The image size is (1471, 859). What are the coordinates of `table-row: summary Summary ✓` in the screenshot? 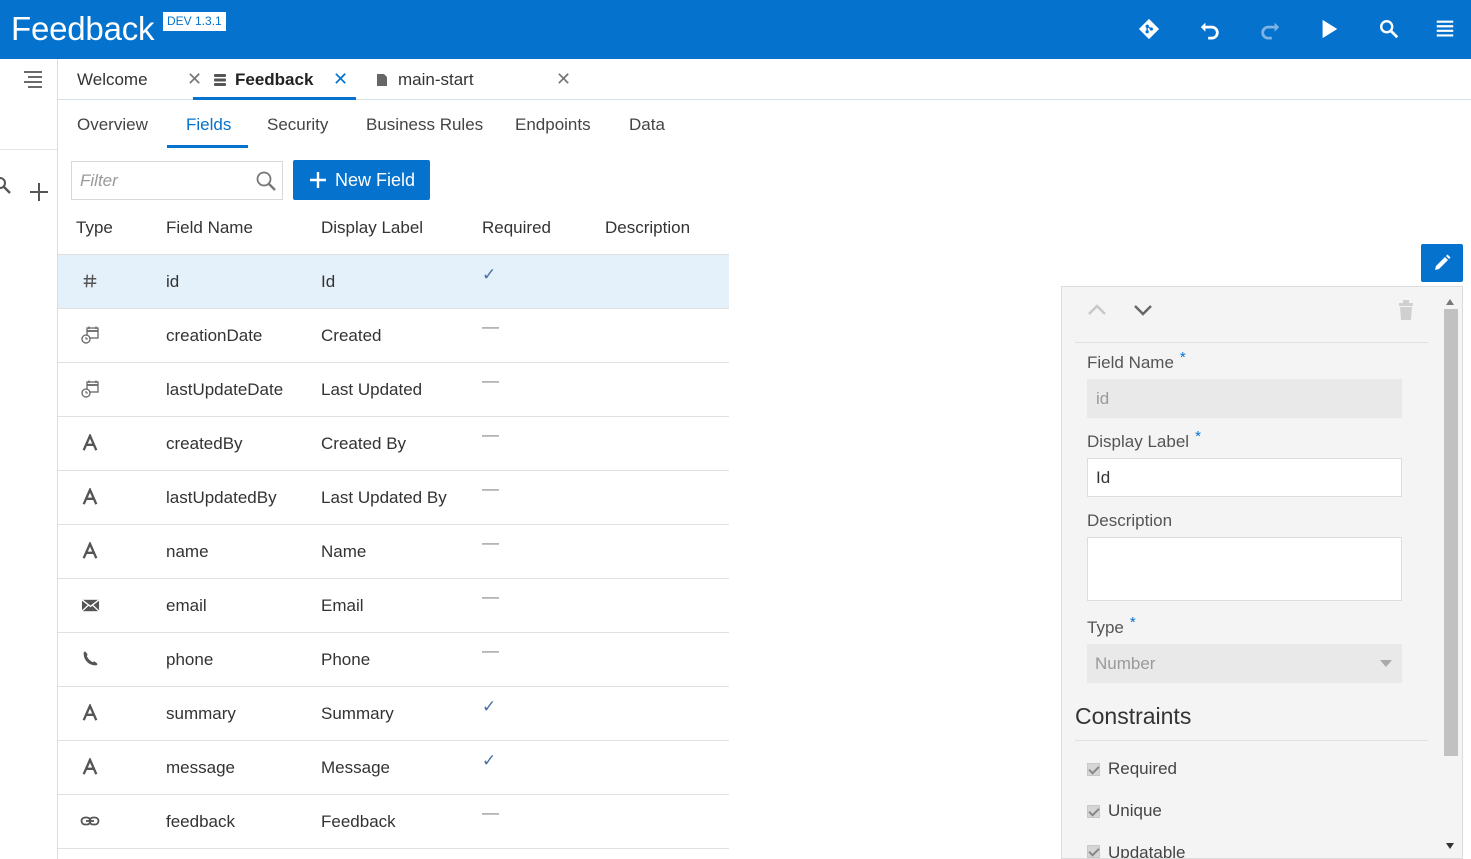 It's located at (393, 714).